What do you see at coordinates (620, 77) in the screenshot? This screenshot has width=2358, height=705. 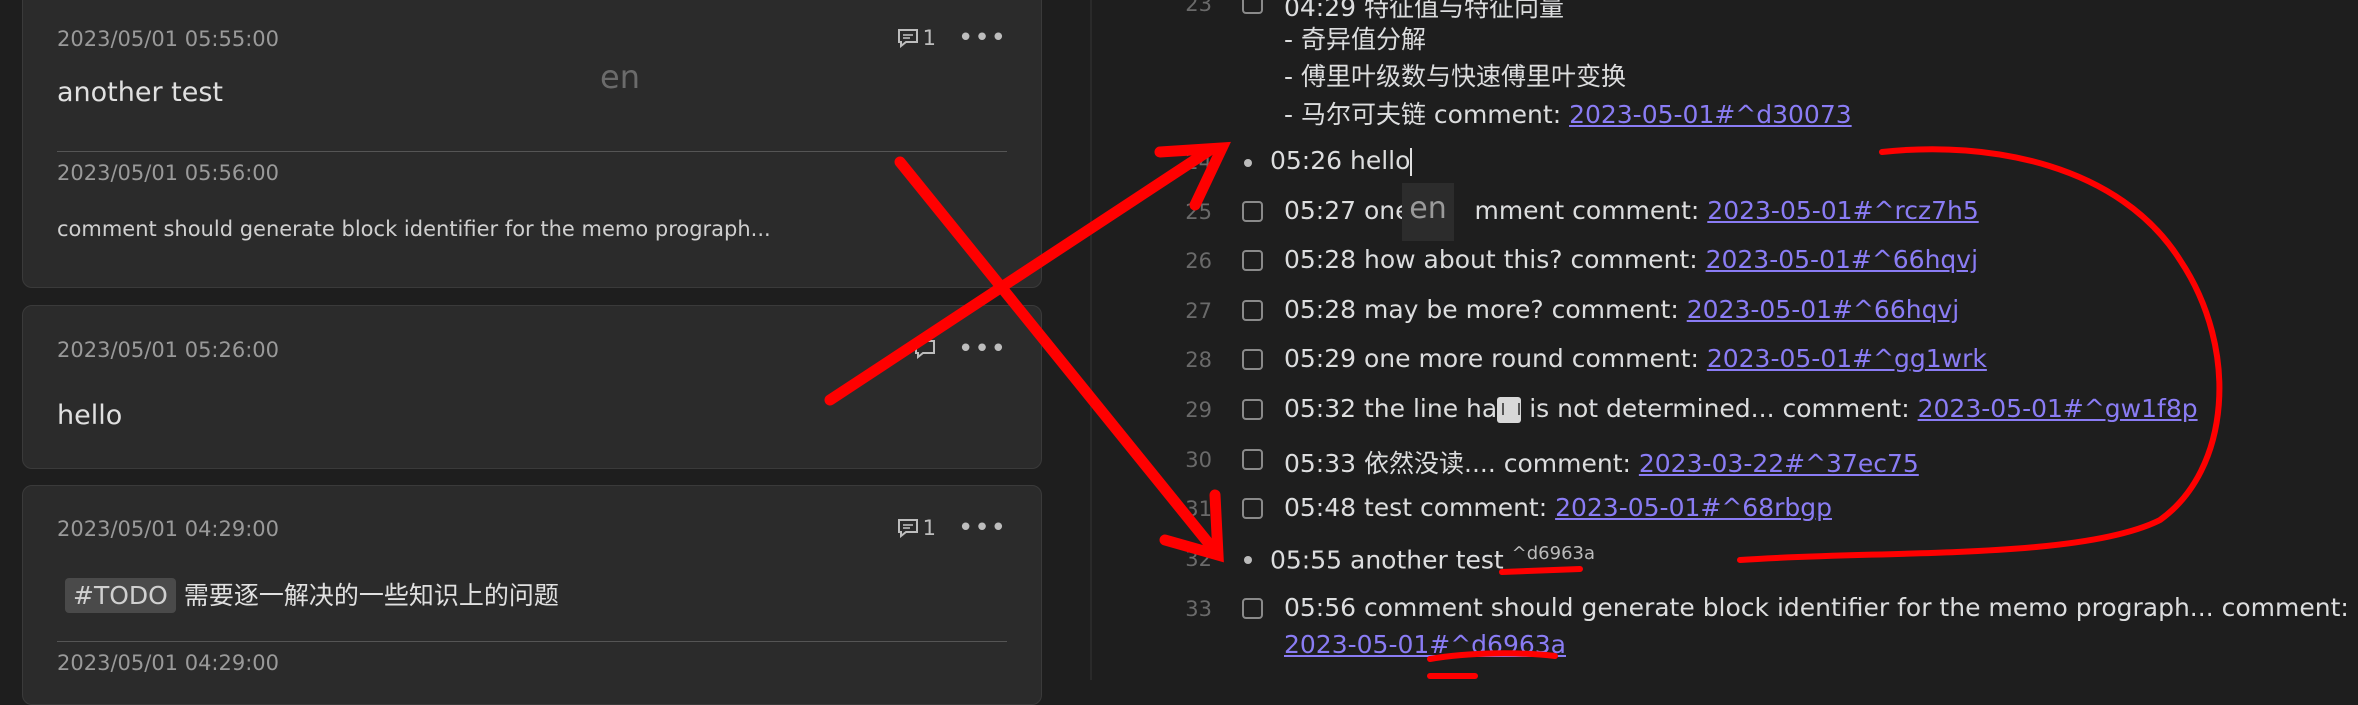 I see `ime-indicator: en` at bounding box center [620, 77].